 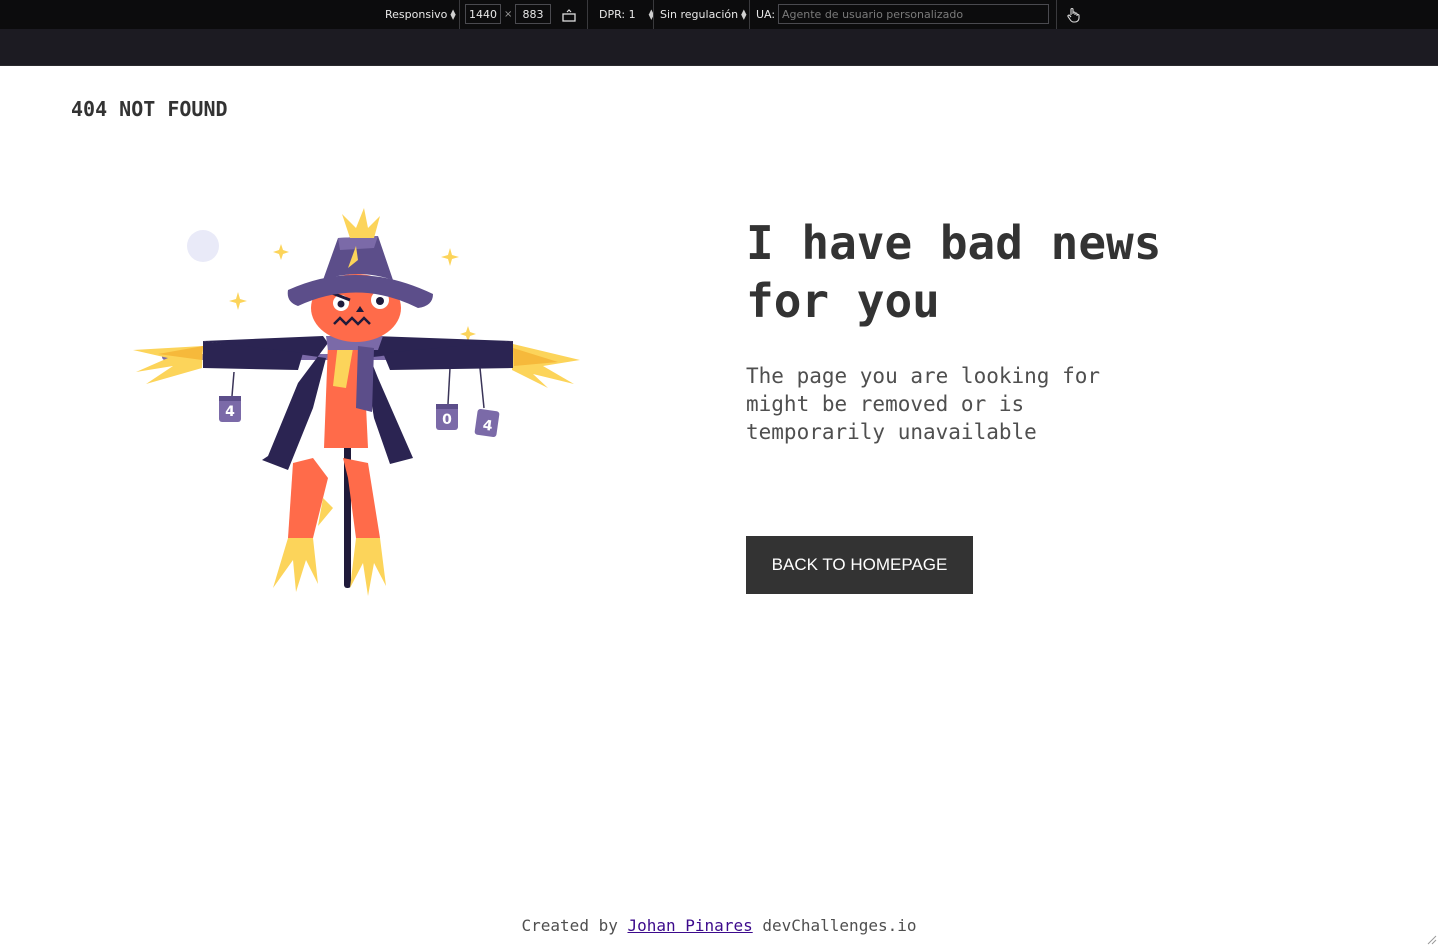 I want to click on footer-suffix: devChallenges.io, so click(x=839, y=925).